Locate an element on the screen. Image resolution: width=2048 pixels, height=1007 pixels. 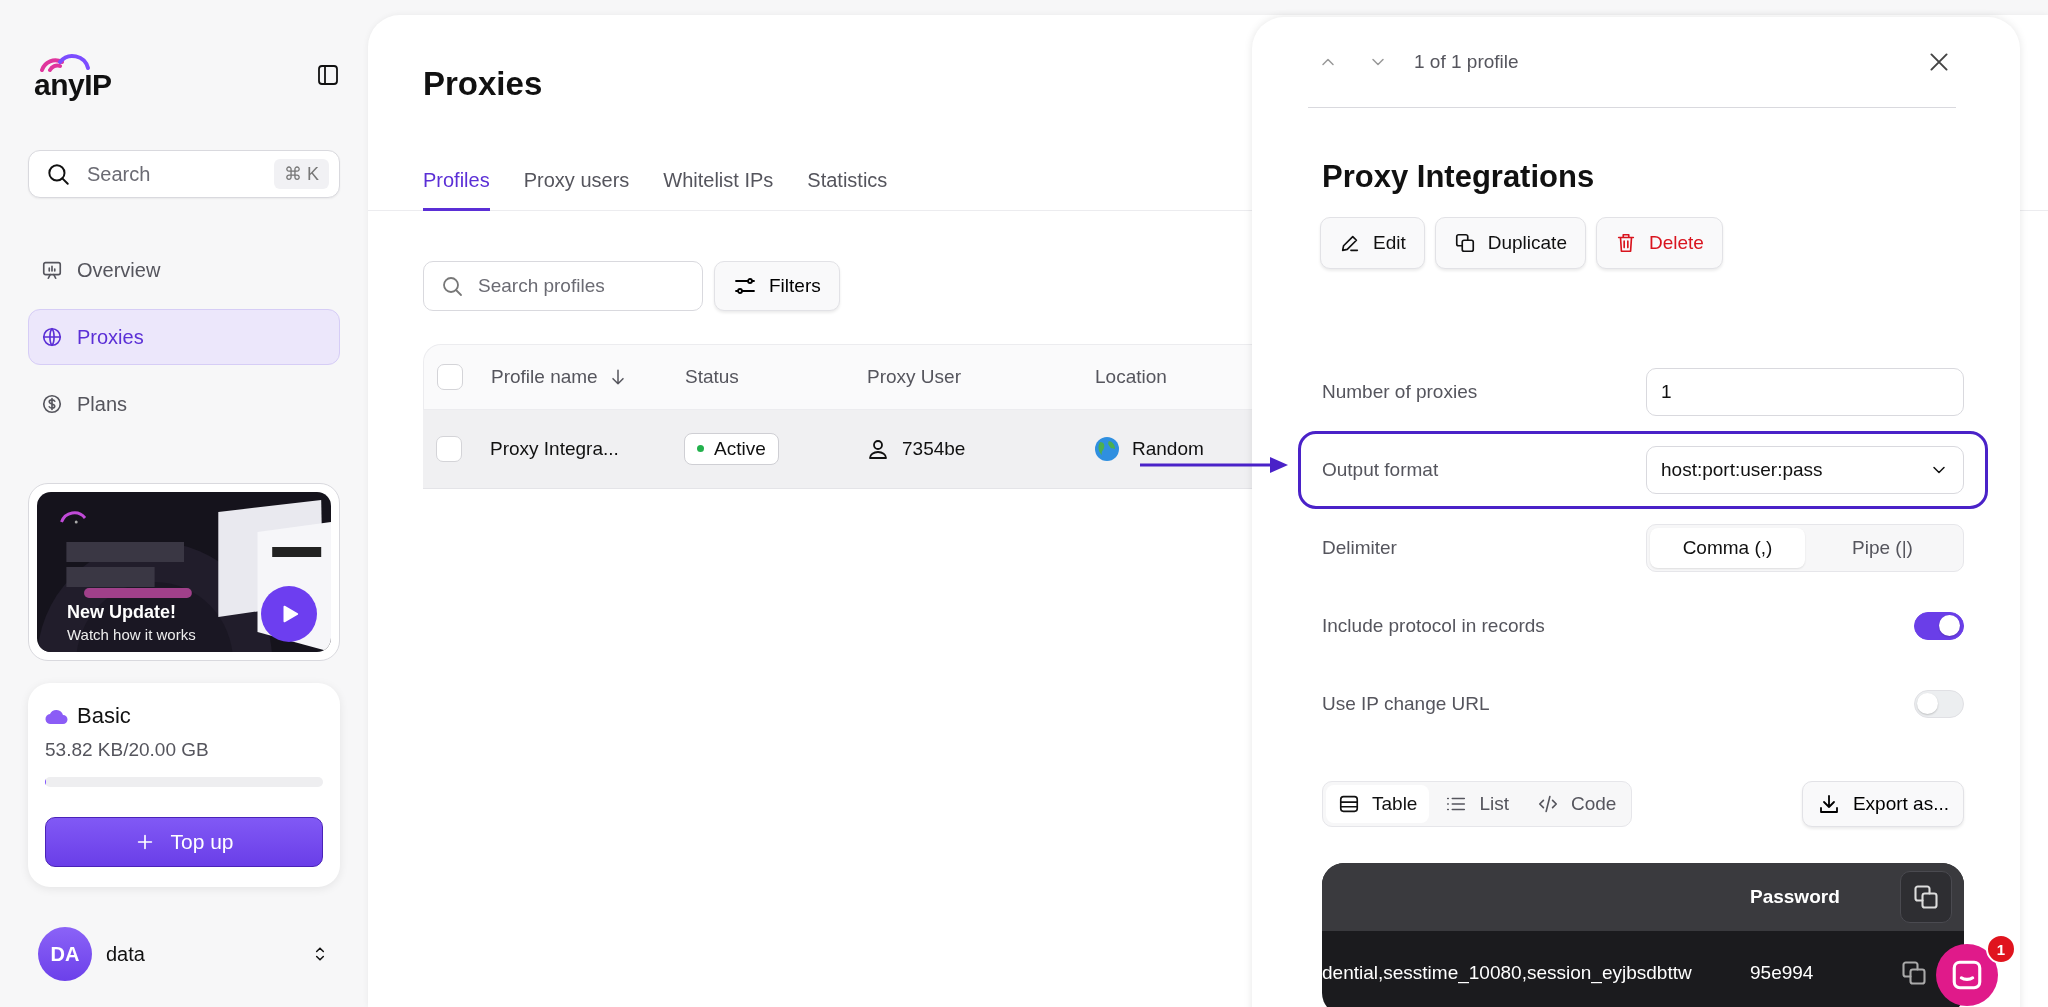
usage-text: 53.82 KB/20.00 GB is located at coordinates (127, 750).